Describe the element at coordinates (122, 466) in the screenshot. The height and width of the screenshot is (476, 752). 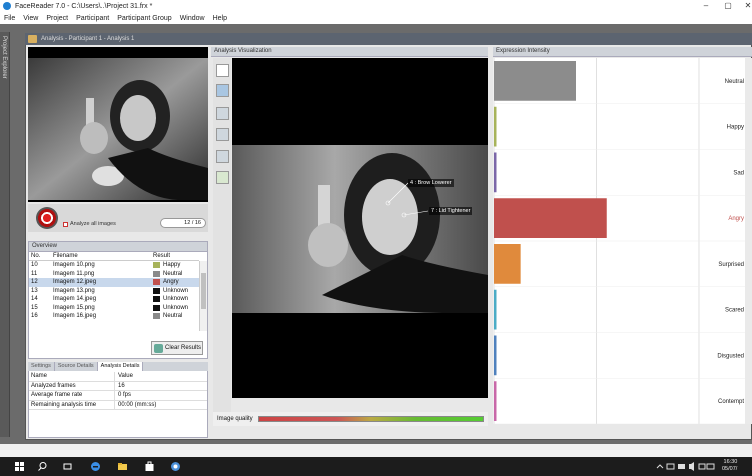
I see `file-explorer-icon` at that location.